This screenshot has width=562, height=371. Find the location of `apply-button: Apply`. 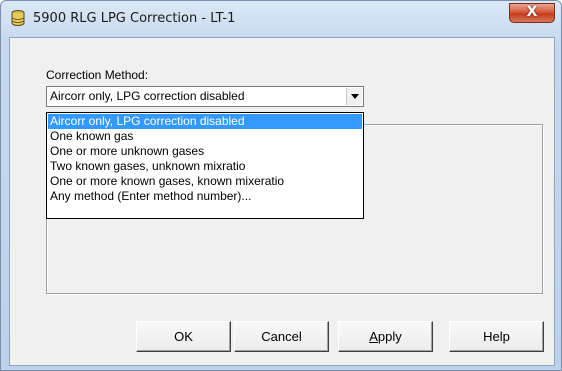

apply-button: Apply is located at coordinates (385, 336).